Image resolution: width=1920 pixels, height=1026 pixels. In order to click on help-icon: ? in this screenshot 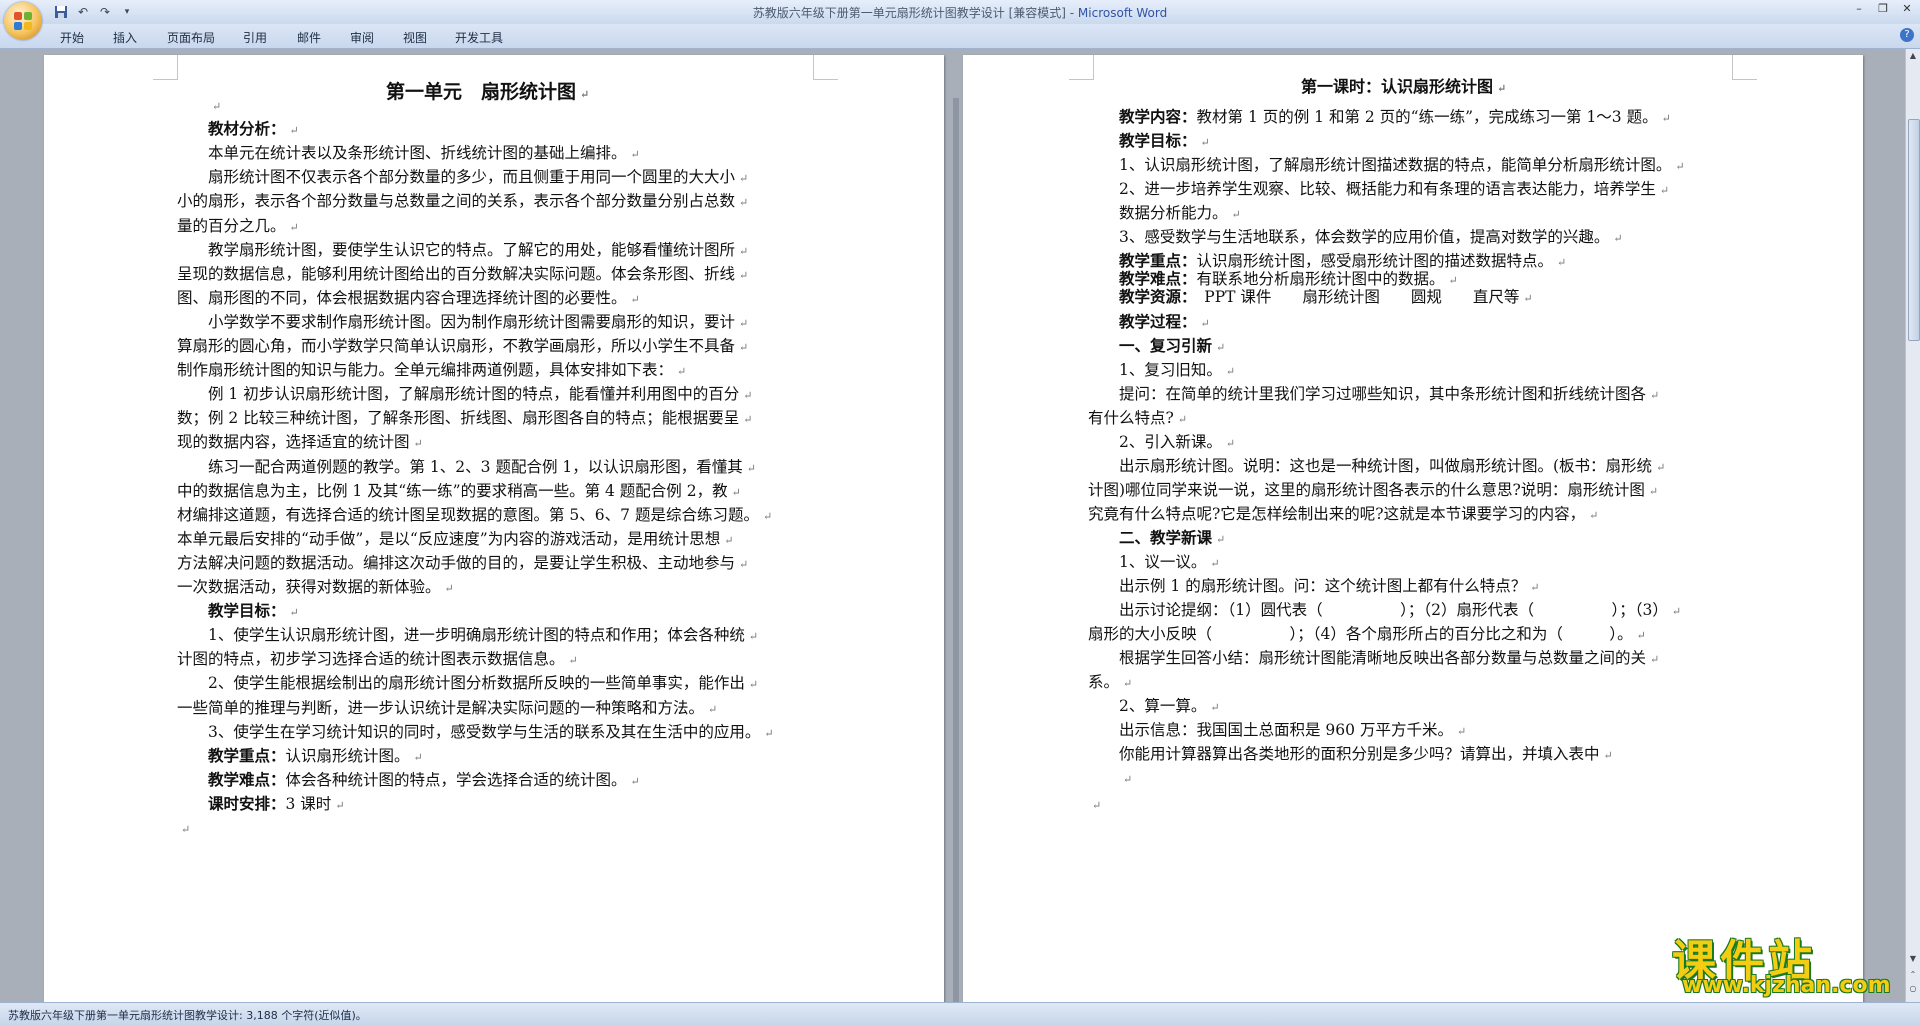, I will do `click(1907, 35)`.